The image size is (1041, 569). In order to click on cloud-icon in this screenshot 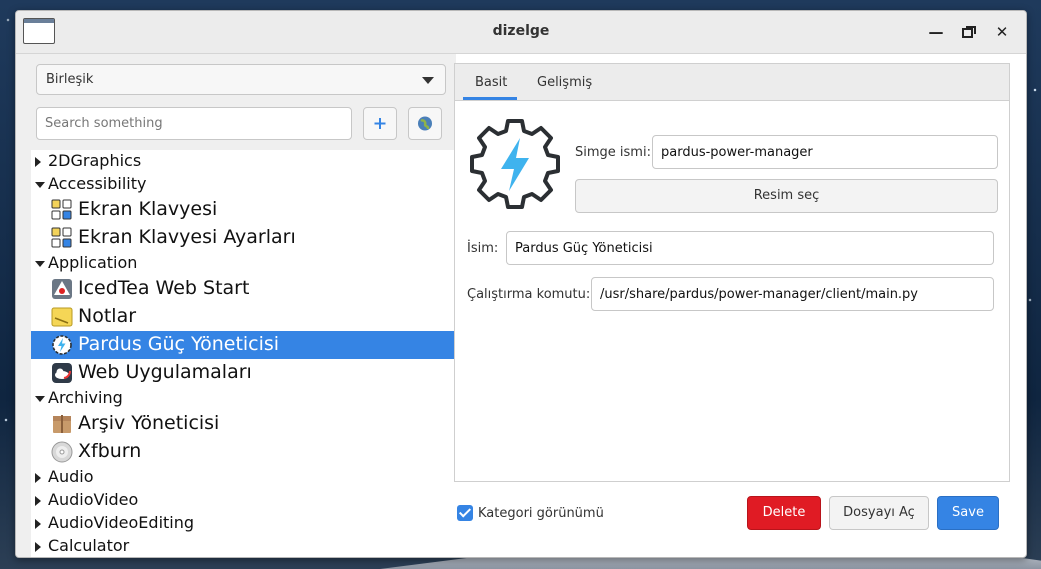, I will do `click(62, 373)`.